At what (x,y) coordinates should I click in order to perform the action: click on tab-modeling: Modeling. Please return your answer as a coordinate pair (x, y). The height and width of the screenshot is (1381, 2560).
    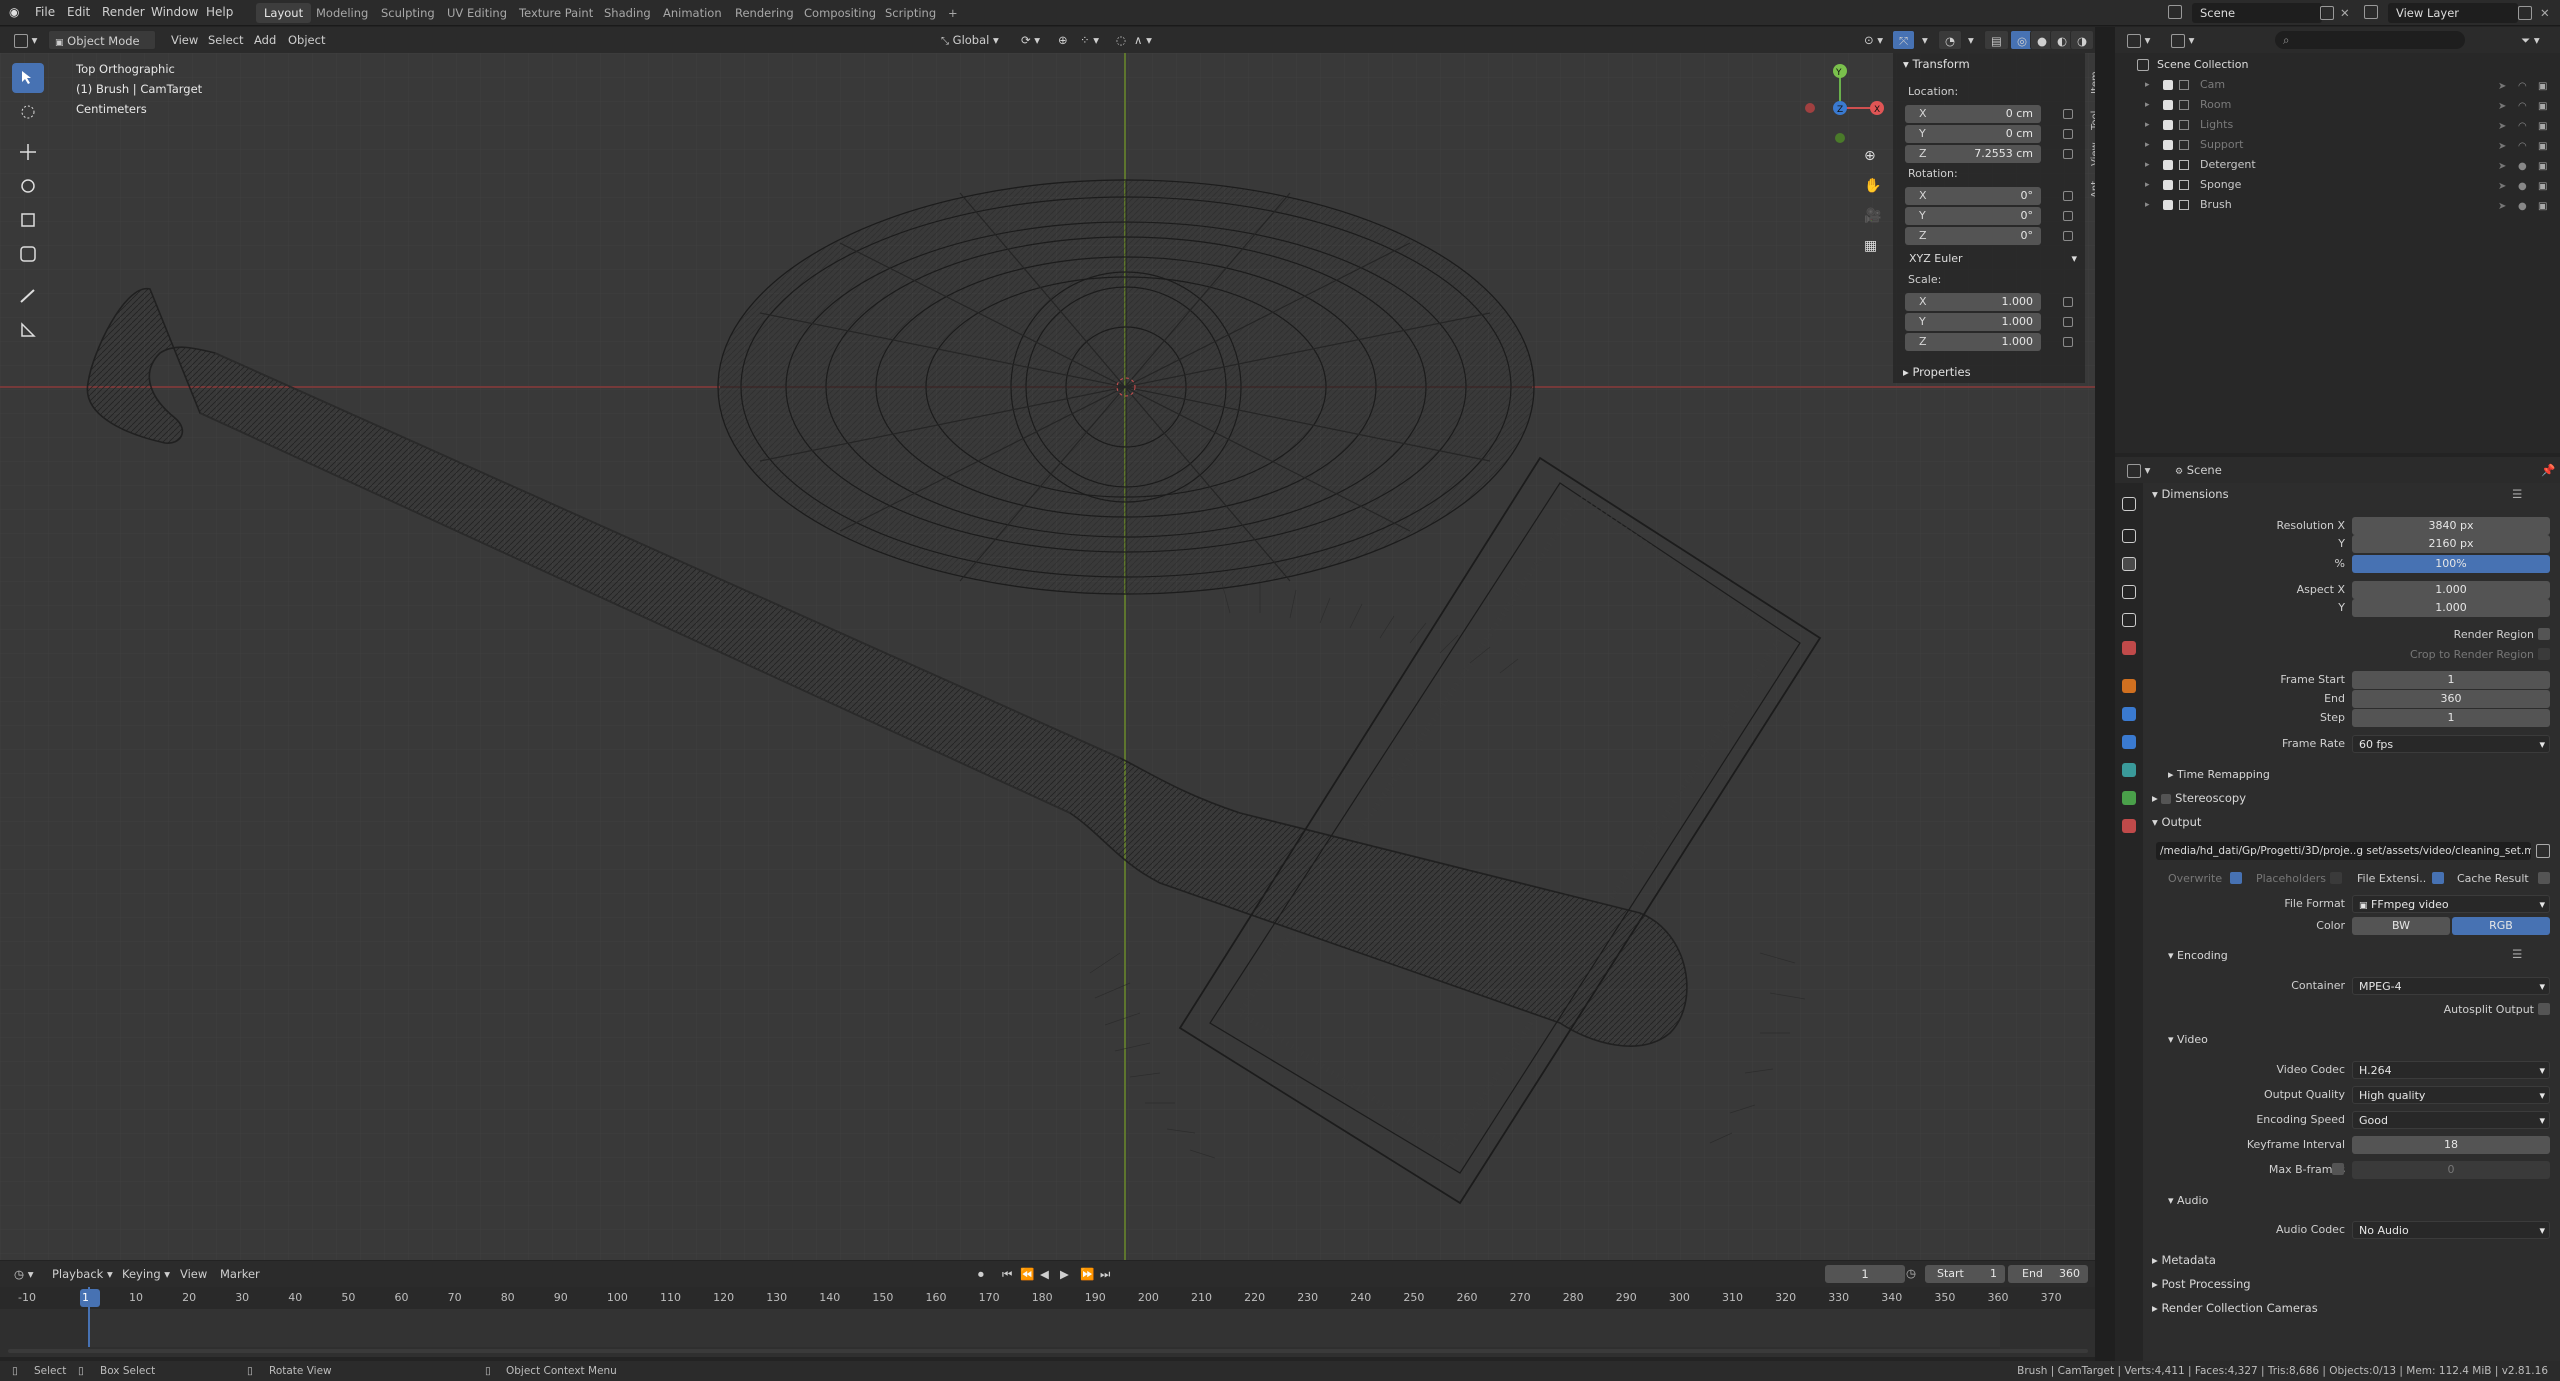
    Looking at the image, I should click on (342, 13).